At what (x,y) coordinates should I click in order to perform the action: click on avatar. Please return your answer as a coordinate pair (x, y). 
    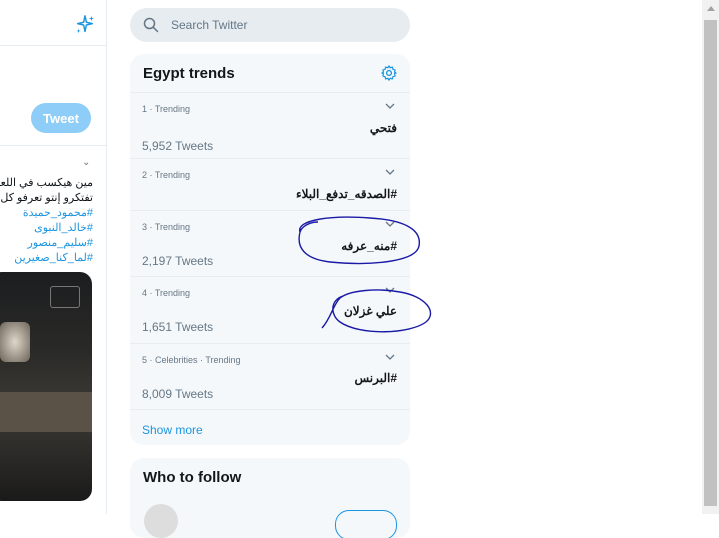
    Looking at the image, I should click on (161, 521).